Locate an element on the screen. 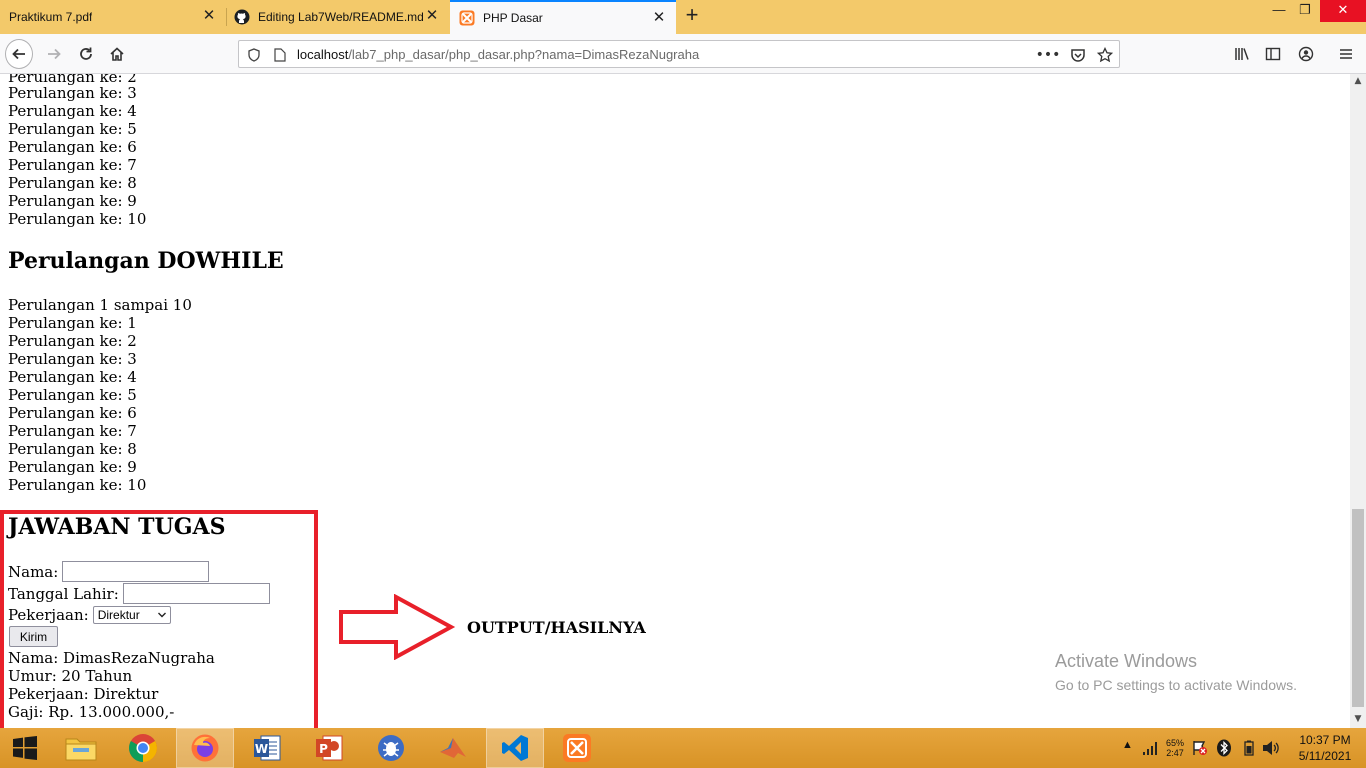 The width and height of the screenshot is (1366, 768). bookmark-star-icon is located at coordinates (1105, 55).